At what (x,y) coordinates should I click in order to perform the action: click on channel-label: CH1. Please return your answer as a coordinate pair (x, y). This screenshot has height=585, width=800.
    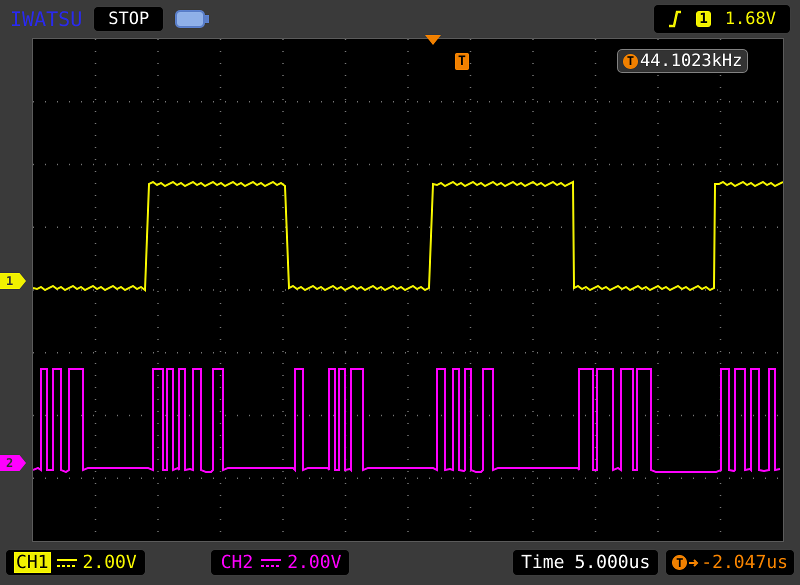
    Looking at the image, I should click on (32, 562).